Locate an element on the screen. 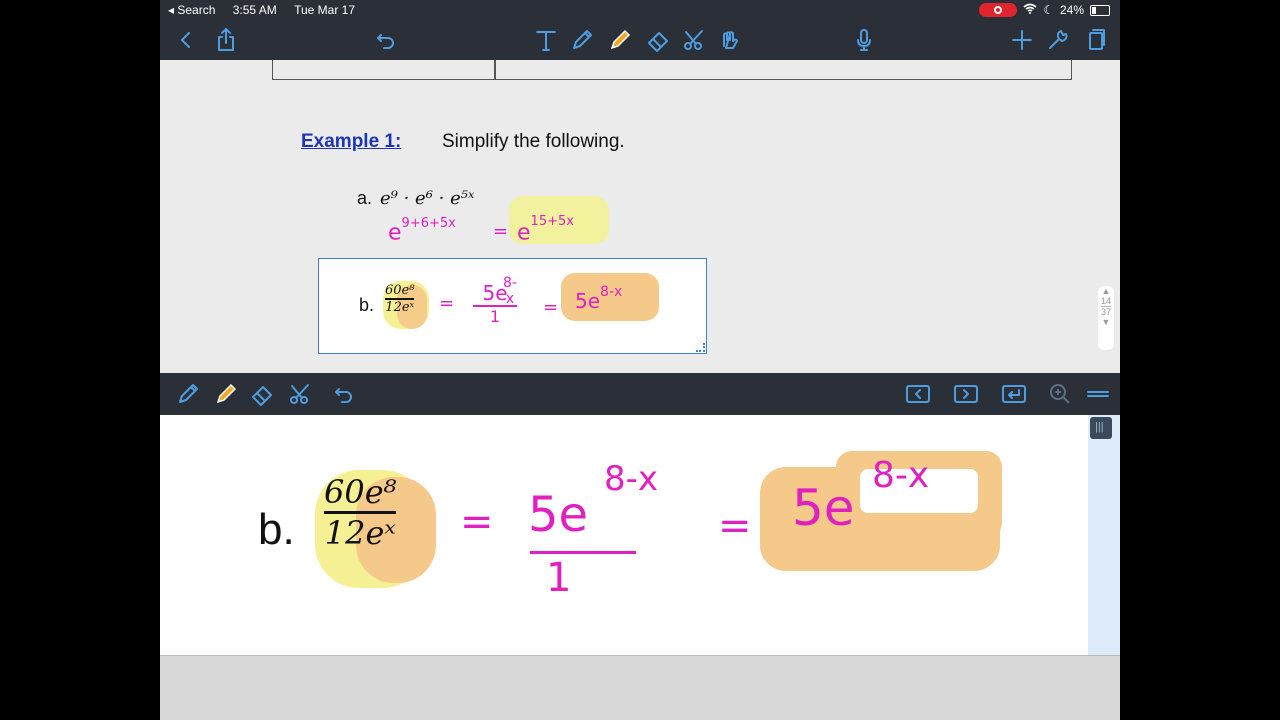  status-date: Tue Mar 17 is located at coordinates (325, 10).